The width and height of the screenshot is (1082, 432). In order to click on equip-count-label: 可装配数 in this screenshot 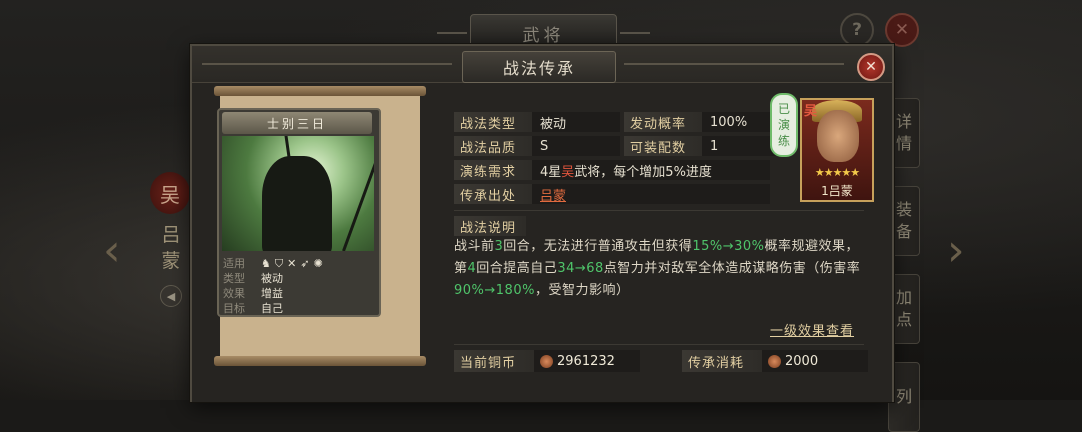, I will do `click(663, 146)`.